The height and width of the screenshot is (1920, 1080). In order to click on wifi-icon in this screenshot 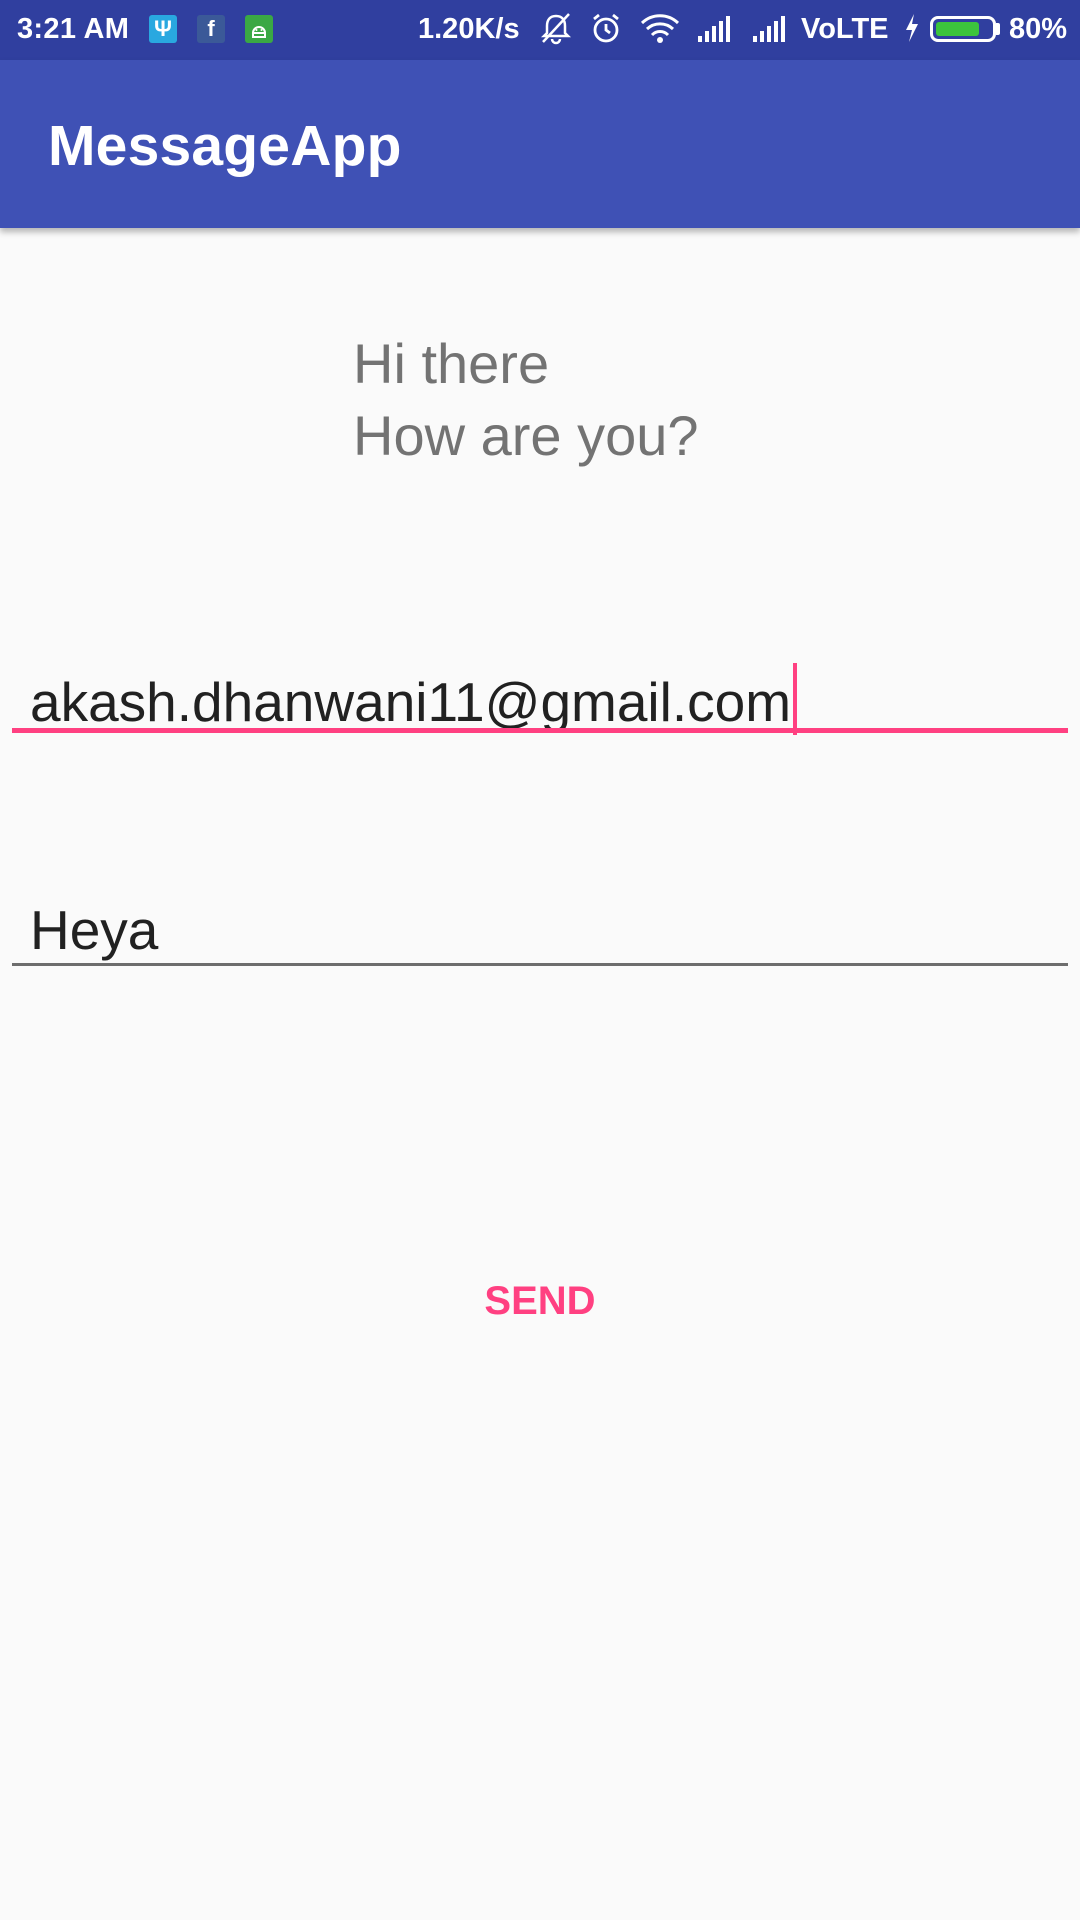, I will do `click(660, 28)`.